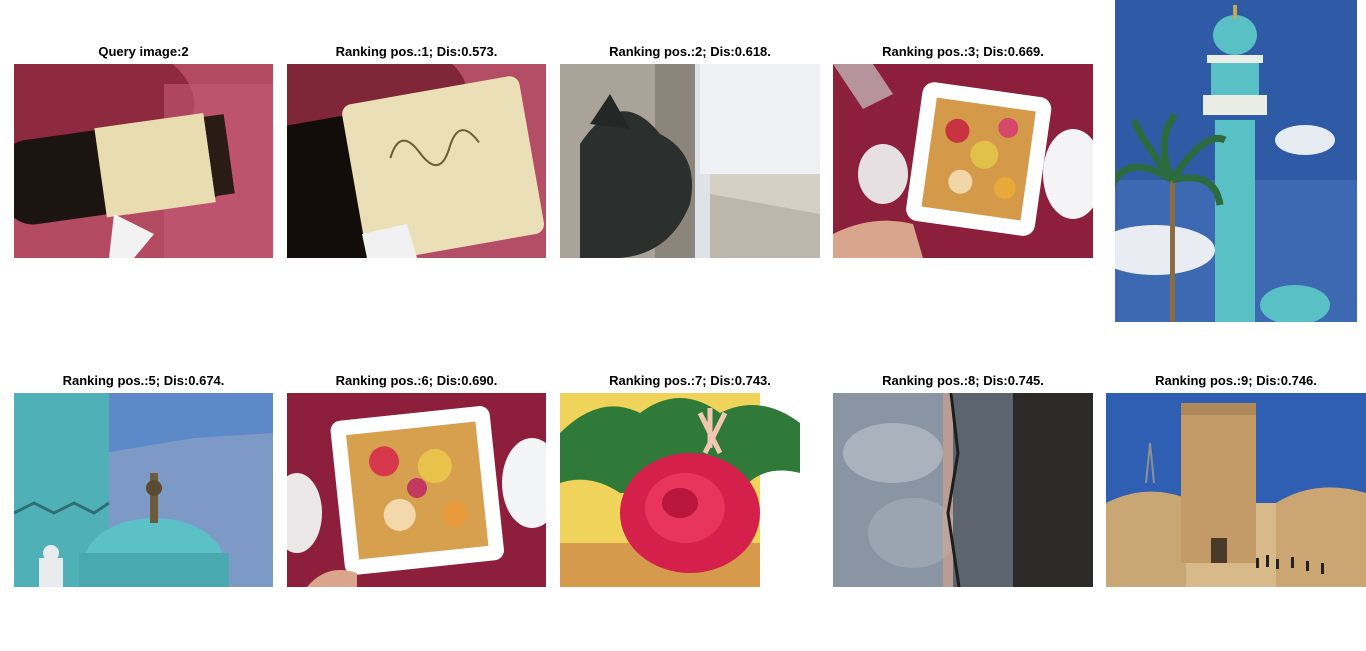 This screenshot has height=651, width=1366. Describe the element at coordinates (143, 161) in the screenshot. I see `query-image-wine-bottle` at that location.